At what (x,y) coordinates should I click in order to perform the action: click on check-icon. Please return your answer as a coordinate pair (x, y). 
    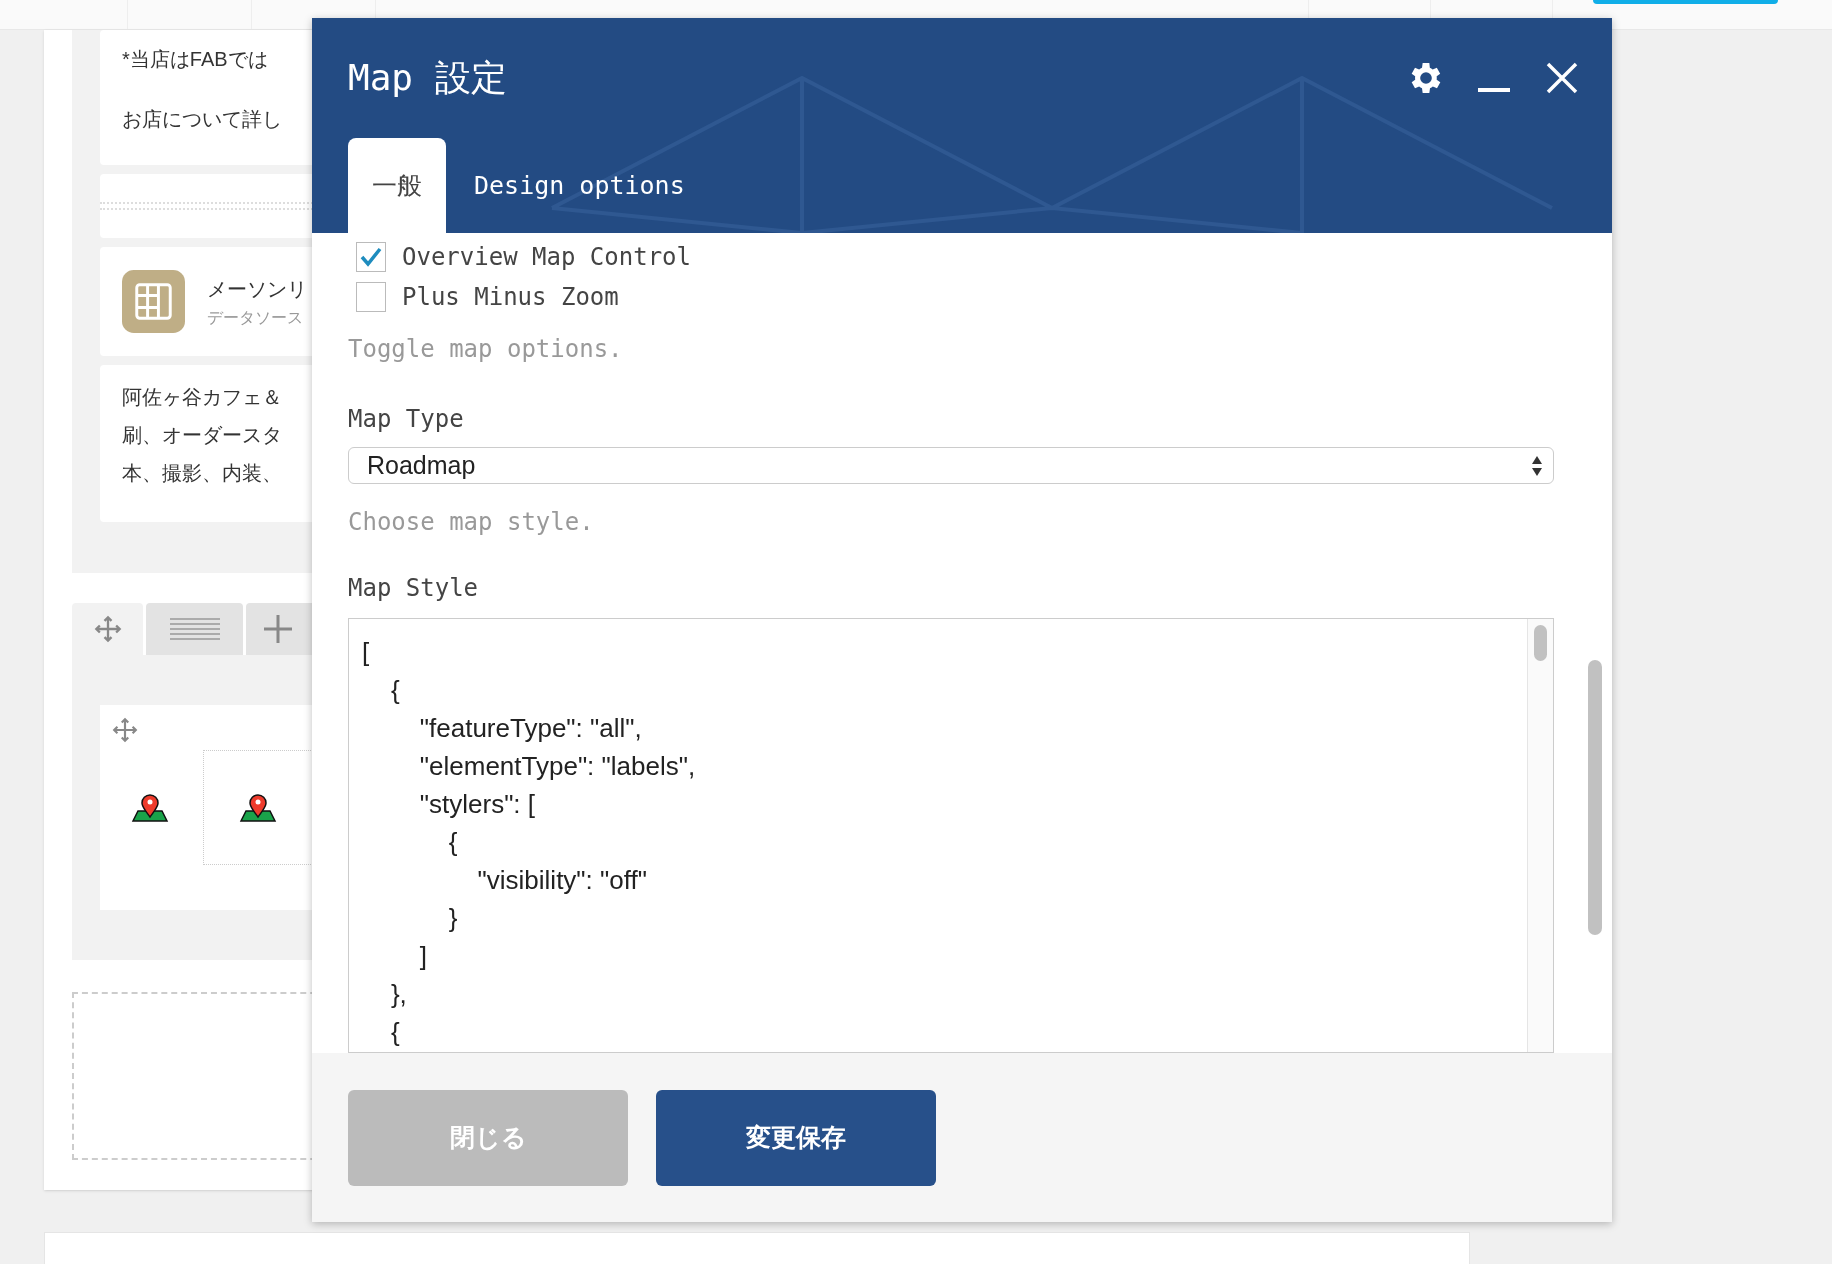
    Looking at the image, I should click on (371, 257).